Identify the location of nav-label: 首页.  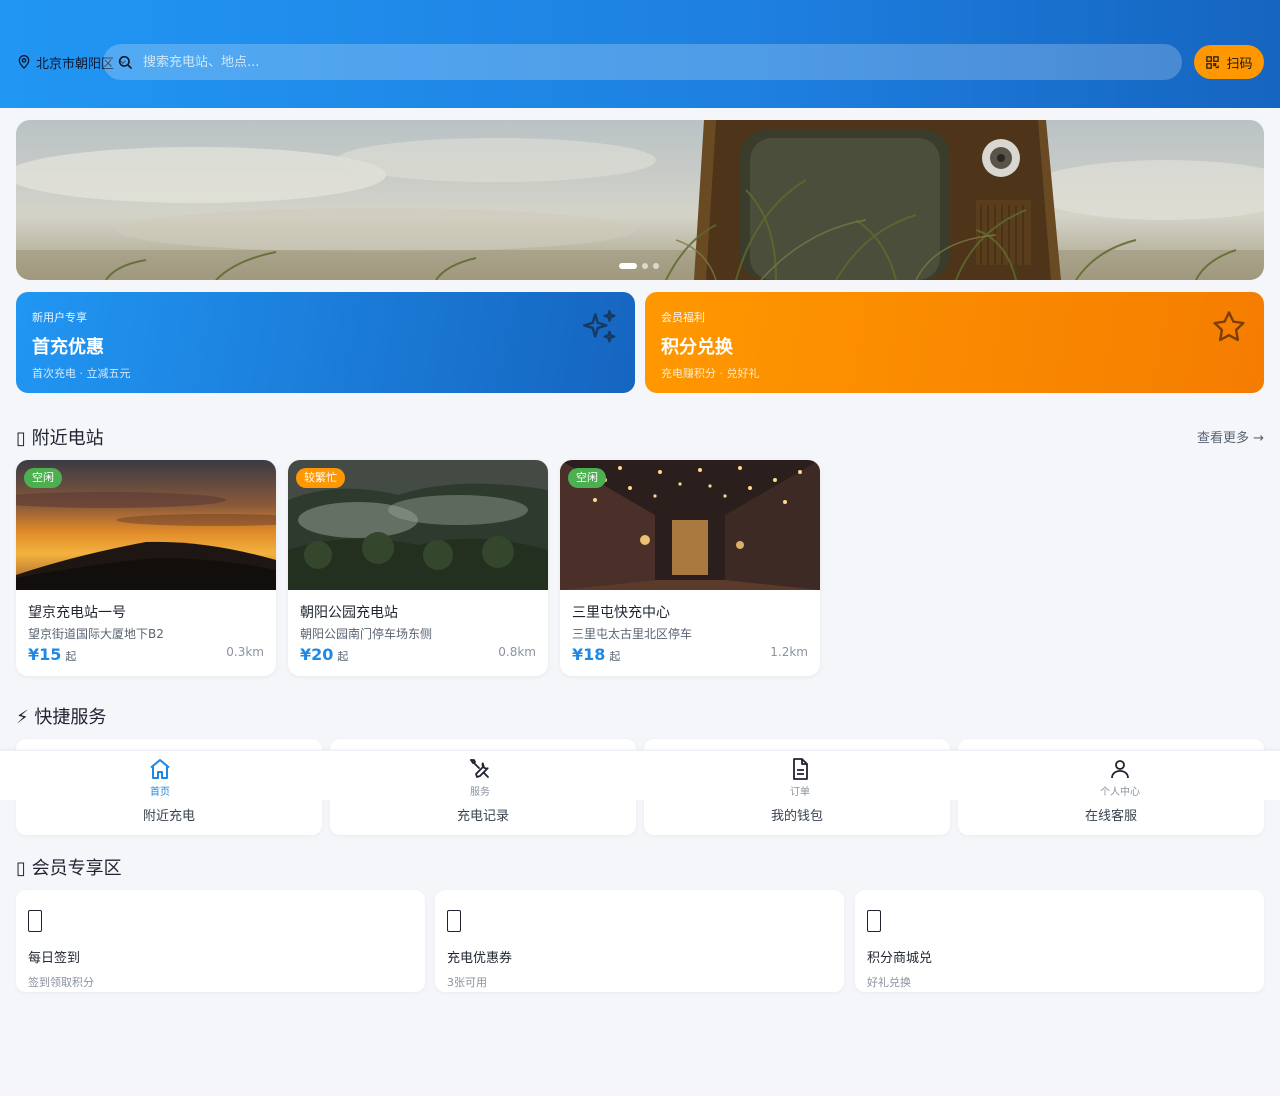
(160, 792).